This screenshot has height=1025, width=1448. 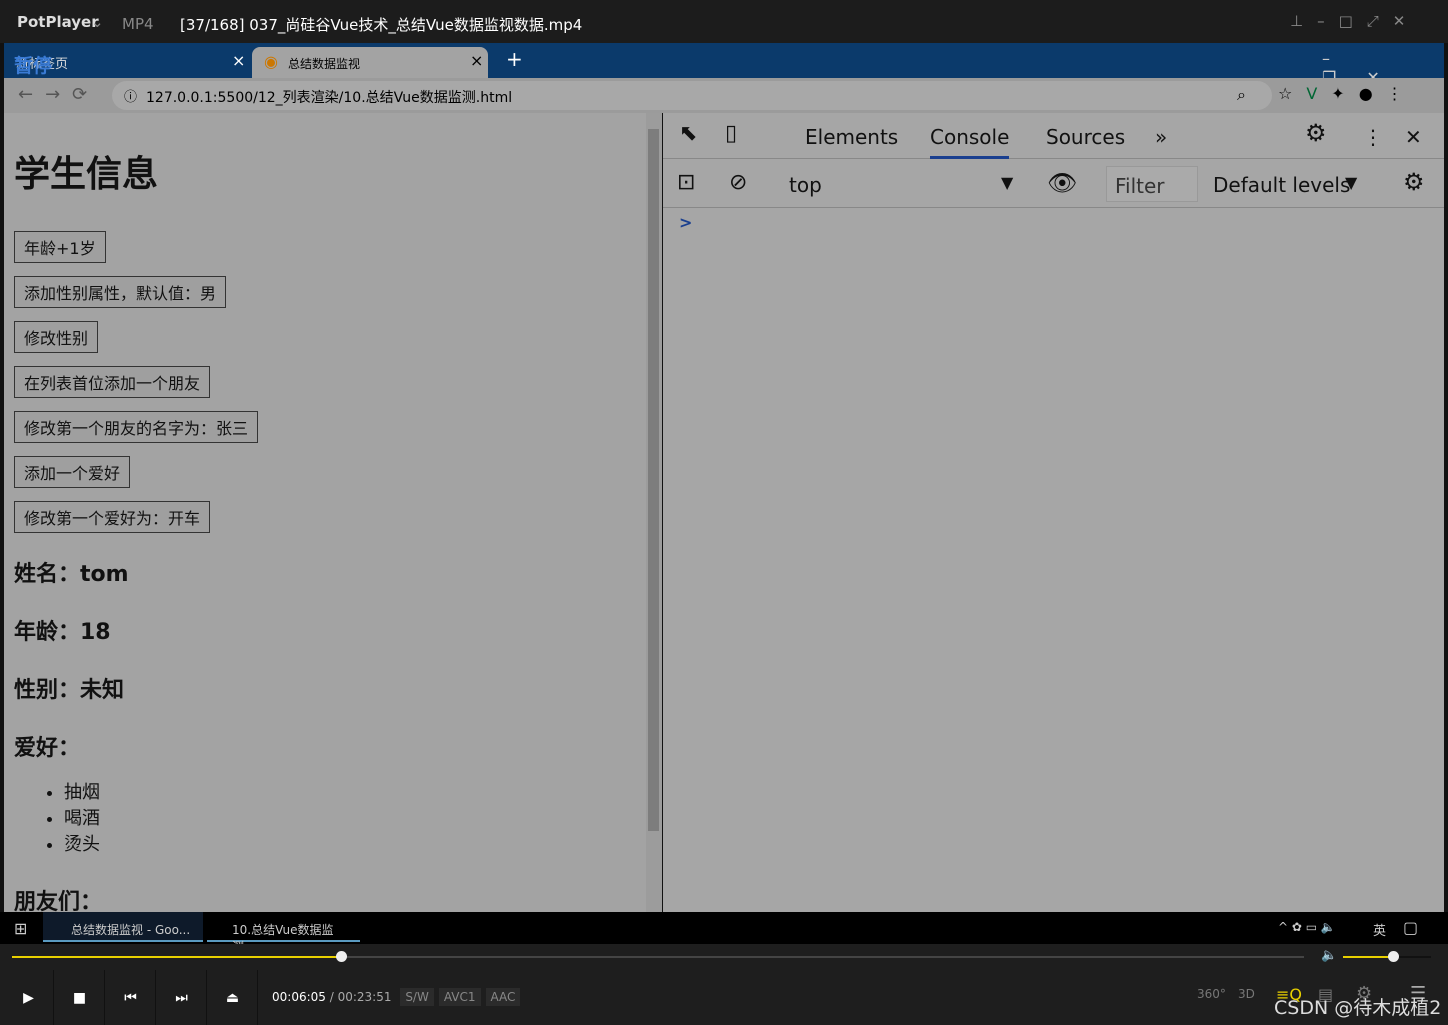 What do you see at coordinates (381, 25) in the screenshot?
I see `video-title: [37/168] 037_尚硅谷Vue技术_总结Vue数据监视数据.mp4` at bounding box center [381, 25].